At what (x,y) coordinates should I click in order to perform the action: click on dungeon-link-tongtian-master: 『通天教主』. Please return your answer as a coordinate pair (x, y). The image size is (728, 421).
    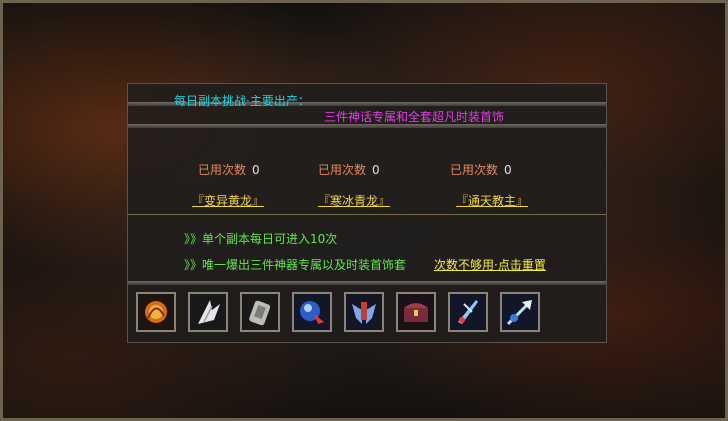
    Looking at the image, I should click on (492, 200).